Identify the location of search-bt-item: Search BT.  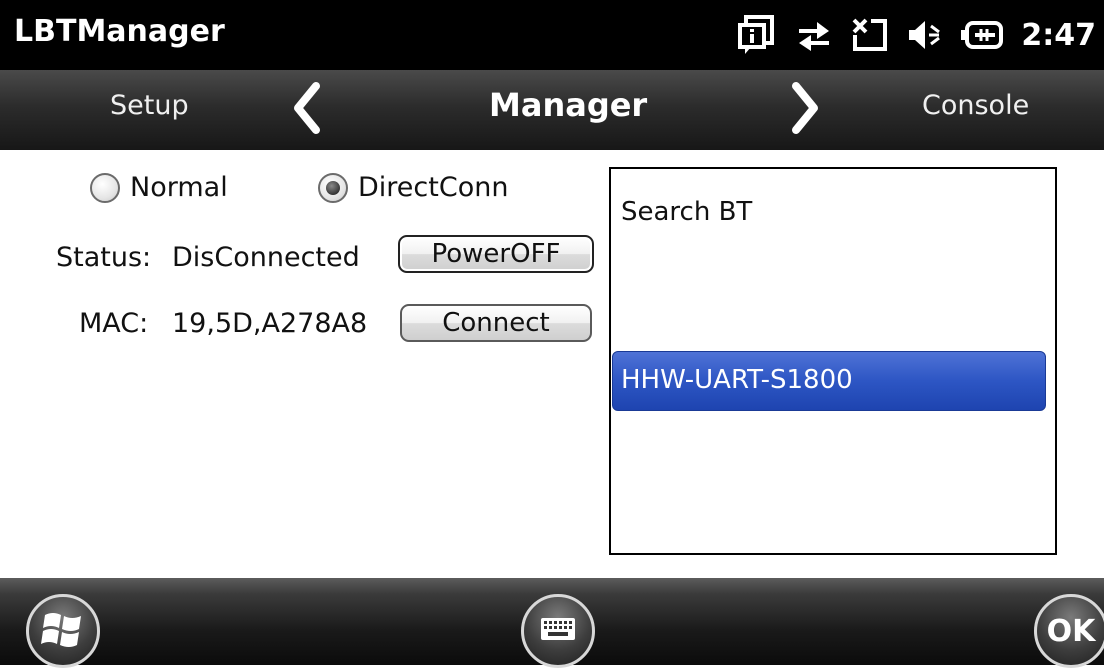
(686, 212).